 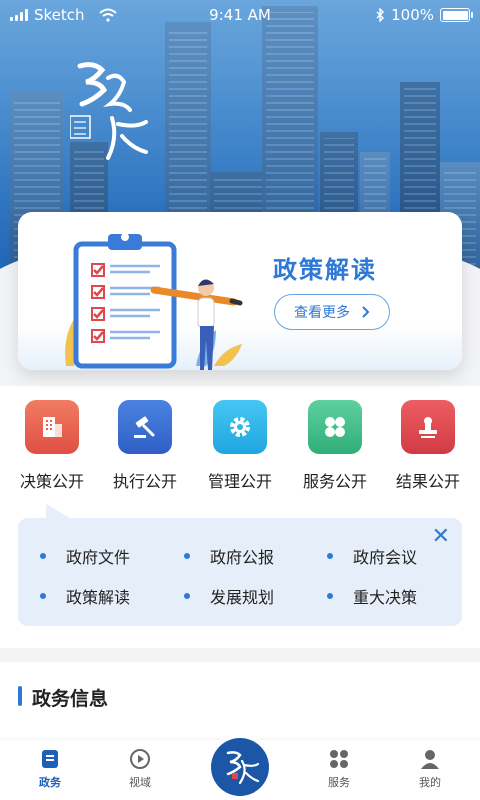 I want to click on status-bar: Sketch 9:41 AM 100%, so click(x=240, y=15).